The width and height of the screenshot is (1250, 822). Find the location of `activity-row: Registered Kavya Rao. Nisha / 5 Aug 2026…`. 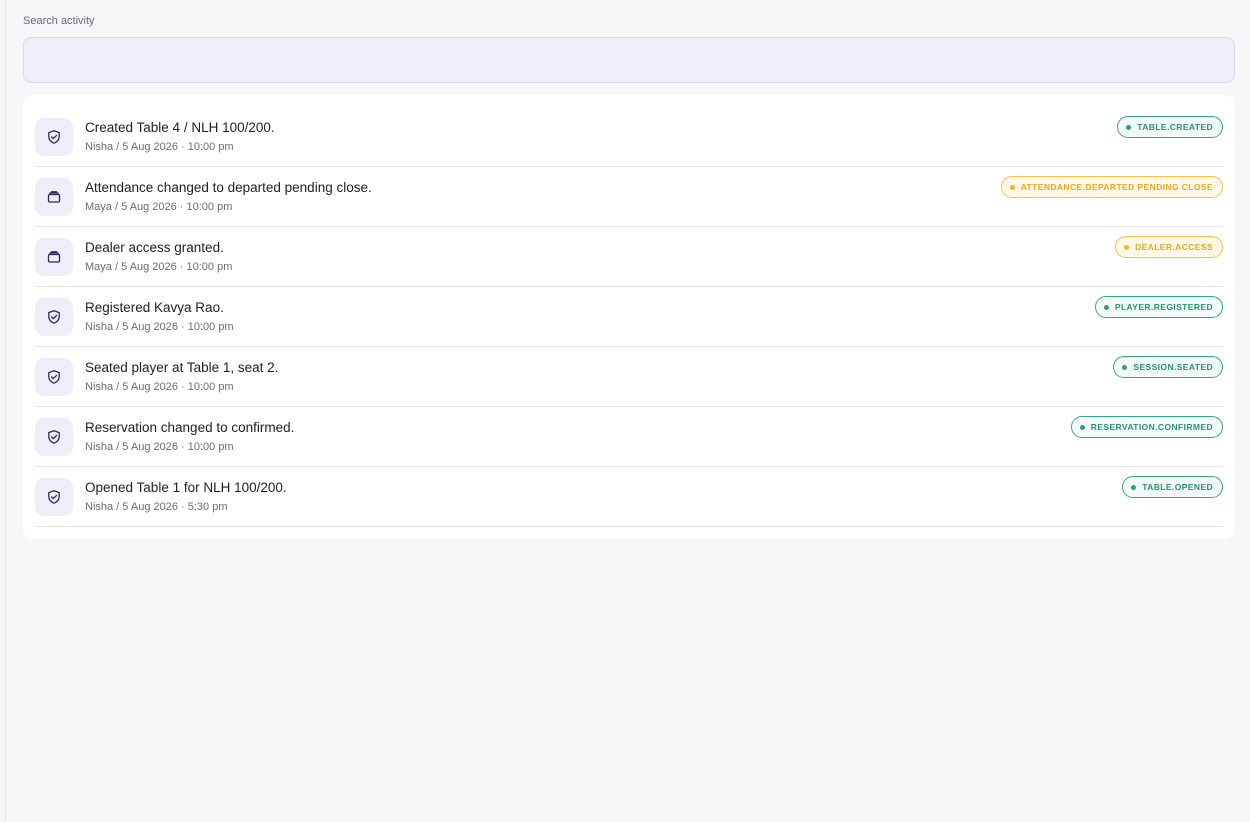

activity-row: Registered Kavya Rao. Nisha / 5 Aug 2026… is located at coordinates (629, 317).